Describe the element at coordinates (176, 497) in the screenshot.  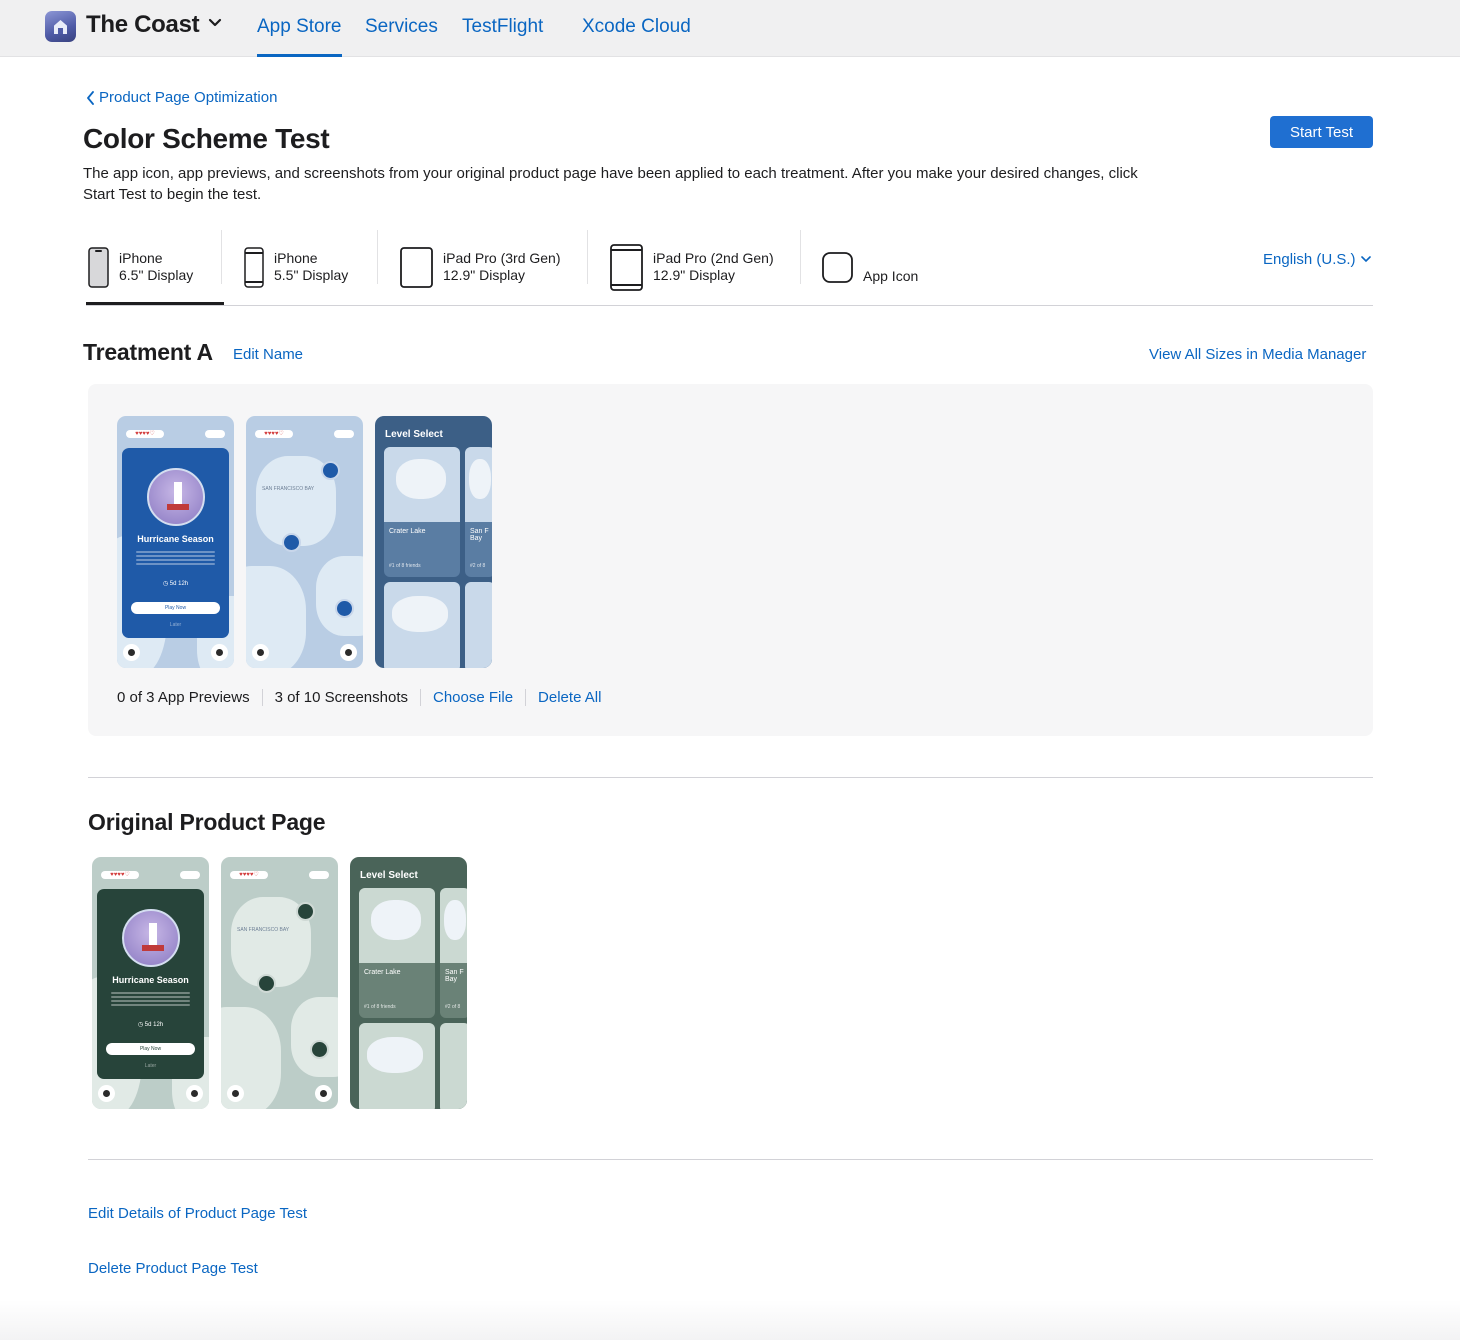
I see `lighthouse-badge` at that location.